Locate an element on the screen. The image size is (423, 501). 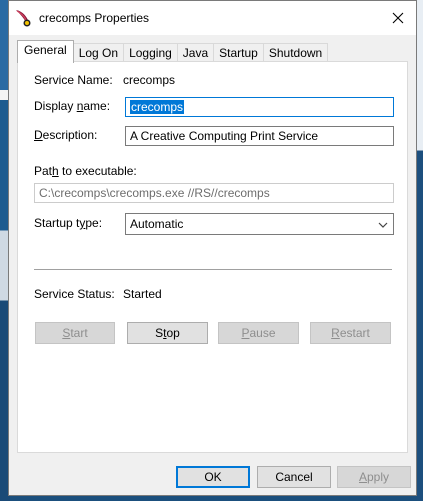
close-icon is located at coordinates (398, 18).